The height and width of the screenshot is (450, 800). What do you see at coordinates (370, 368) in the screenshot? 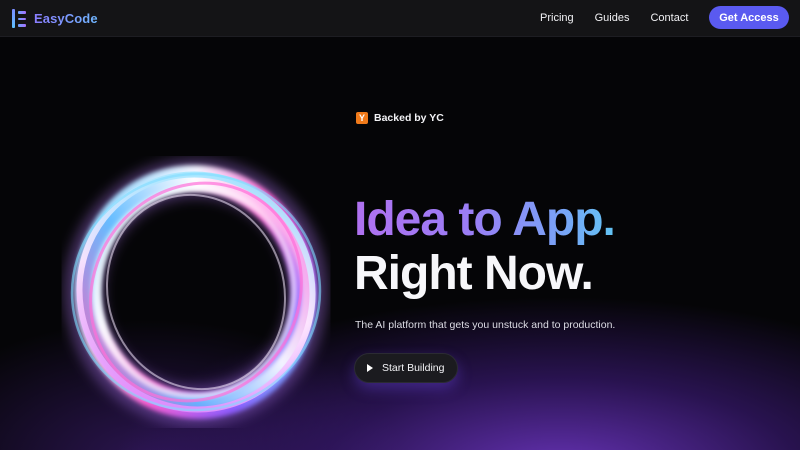
I see `play-icon` at bounding box center [370, 368].